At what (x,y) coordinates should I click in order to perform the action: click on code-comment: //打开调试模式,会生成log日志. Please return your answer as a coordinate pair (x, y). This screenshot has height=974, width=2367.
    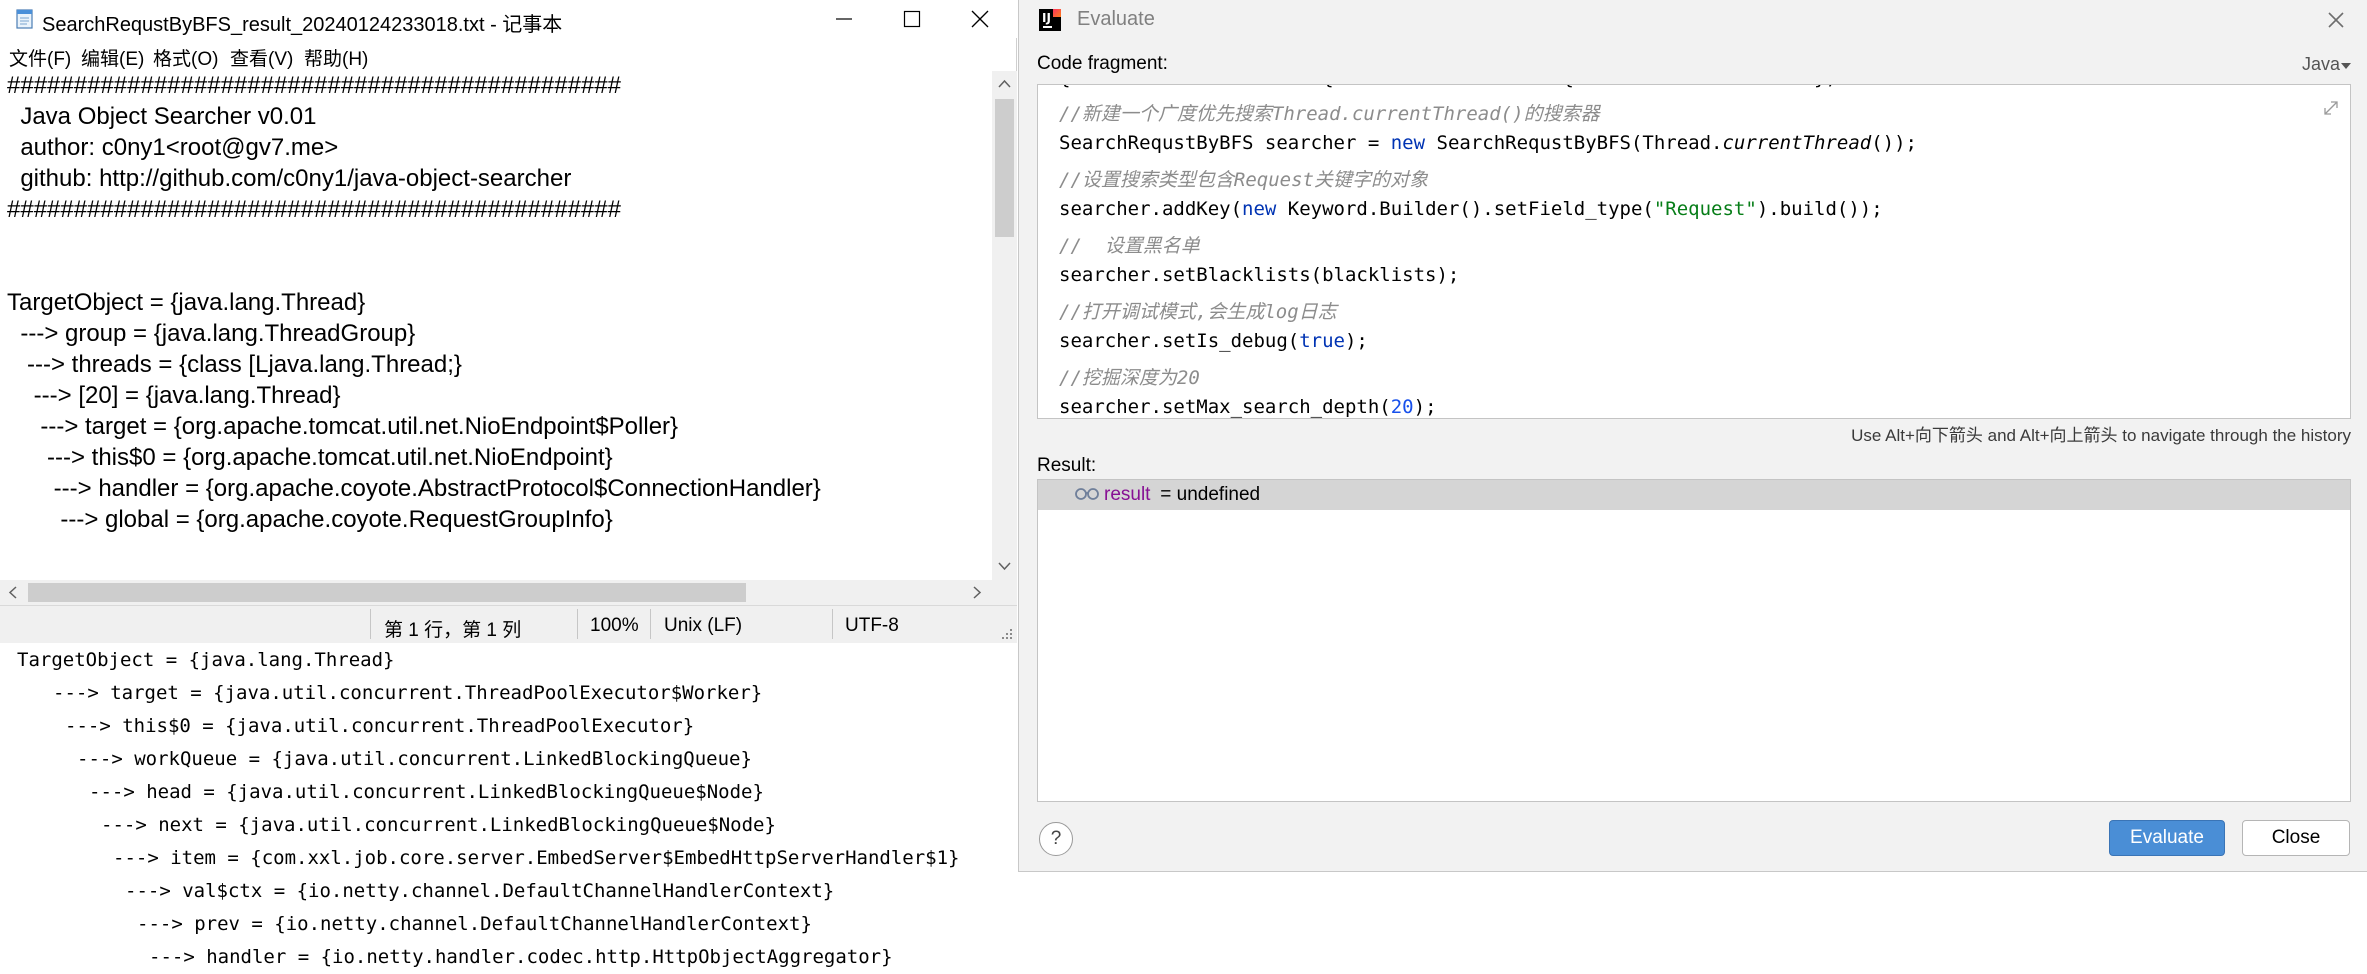
    Looking at the image, I should click on (1198, 312).